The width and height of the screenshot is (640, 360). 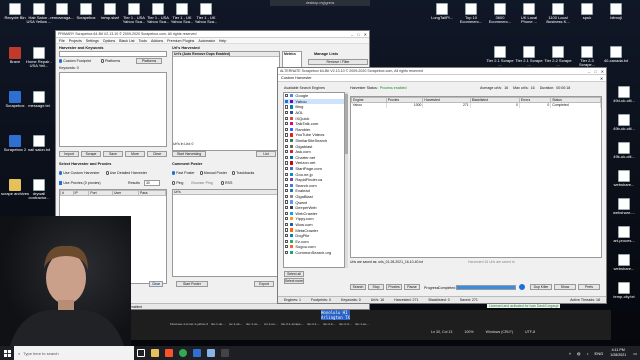 I want to click on ping-radio: Ping, so click(x=177, y=183).